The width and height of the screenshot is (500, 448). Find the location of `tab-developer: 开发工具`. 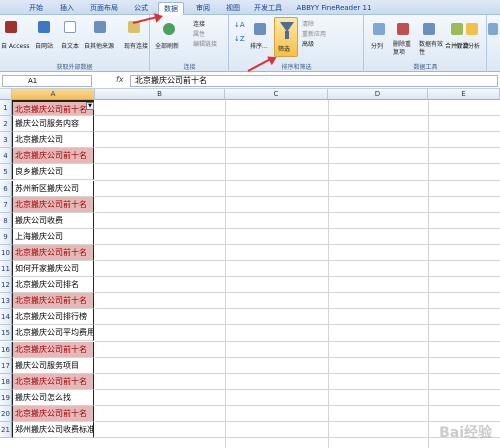

tab-developer: 开发工具 is located at coordinates (268, 8).